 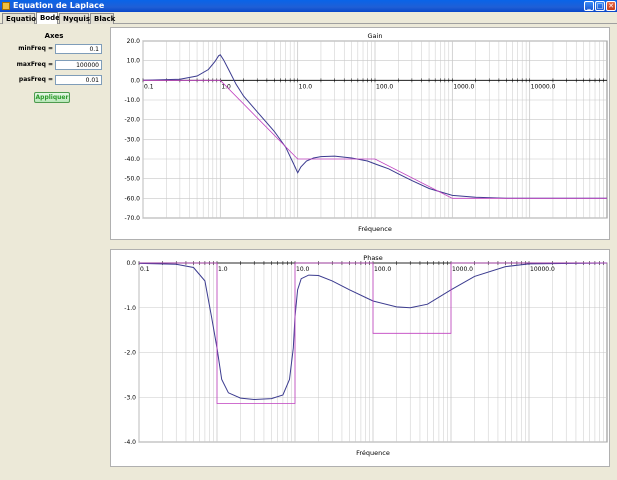 I want to click on tab-nyquist: Nyquist, so click(x=76, y=18).